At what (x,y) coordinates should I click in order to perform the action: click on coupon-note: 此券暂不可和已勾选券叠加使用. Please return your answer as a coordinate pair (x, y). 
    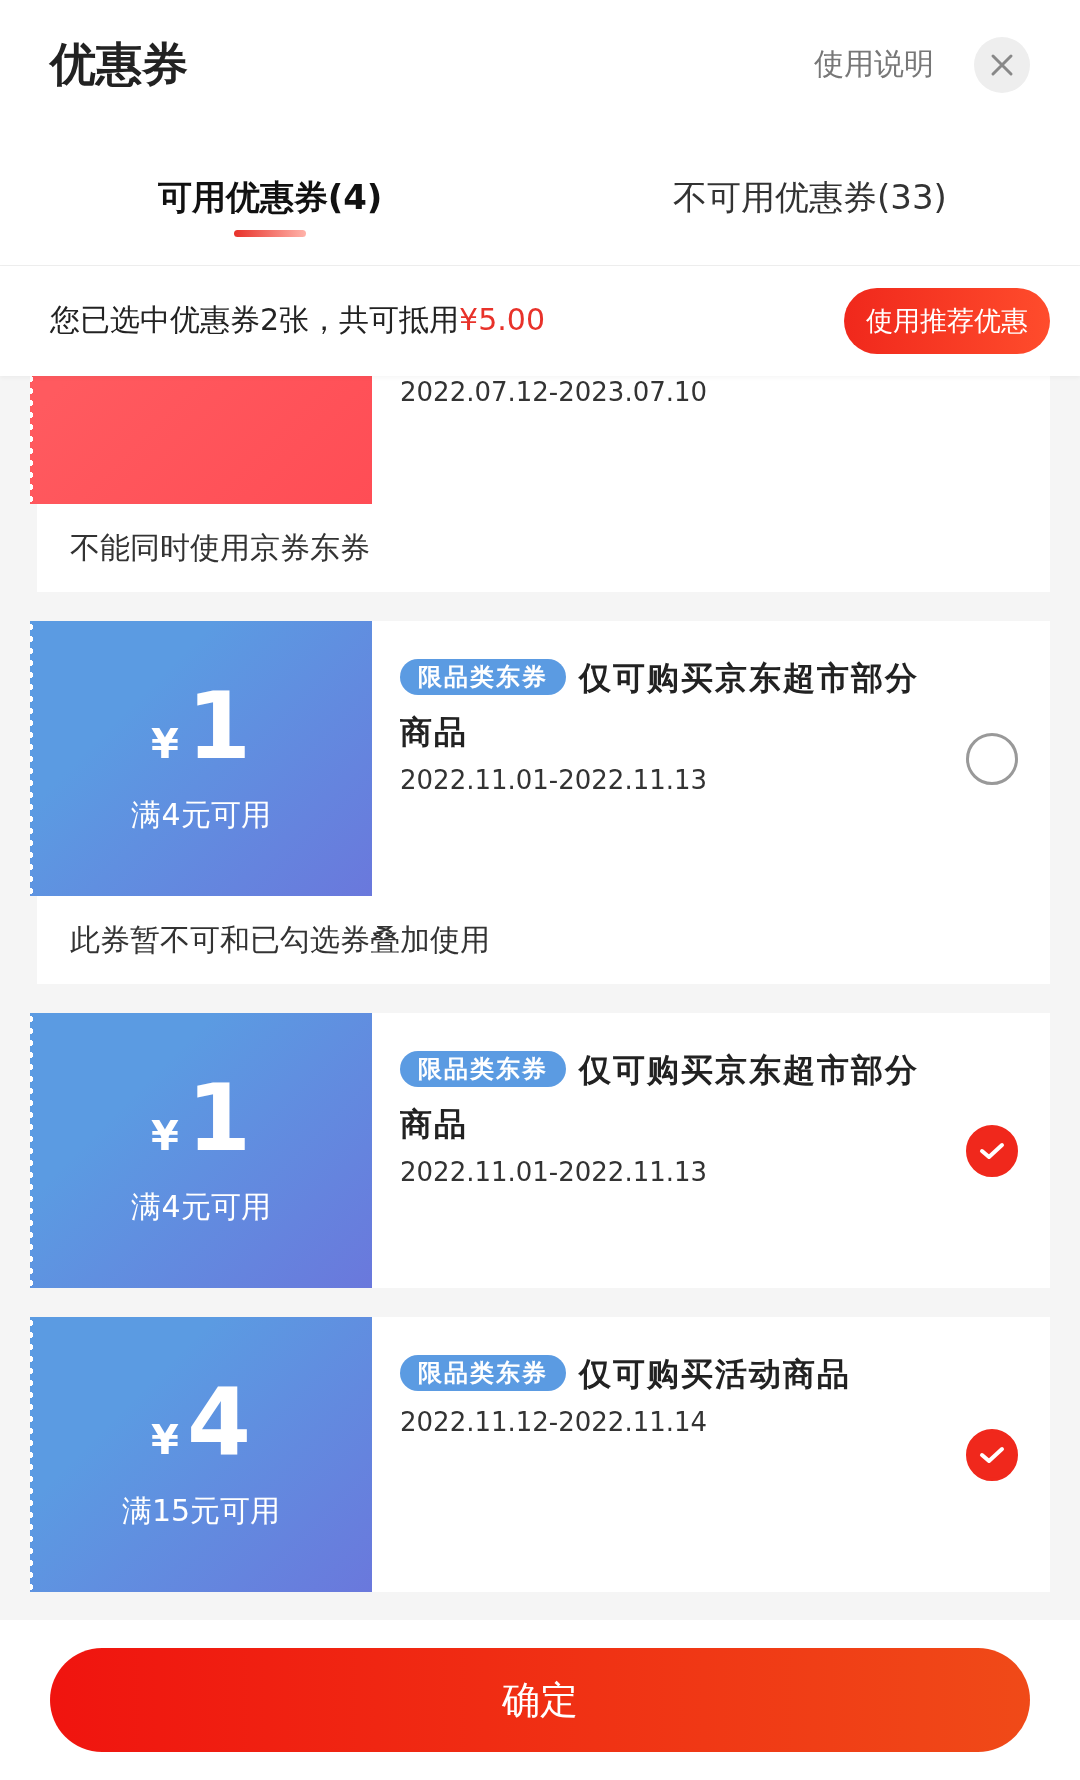
    Looking at the image, I should click on (543, 939).